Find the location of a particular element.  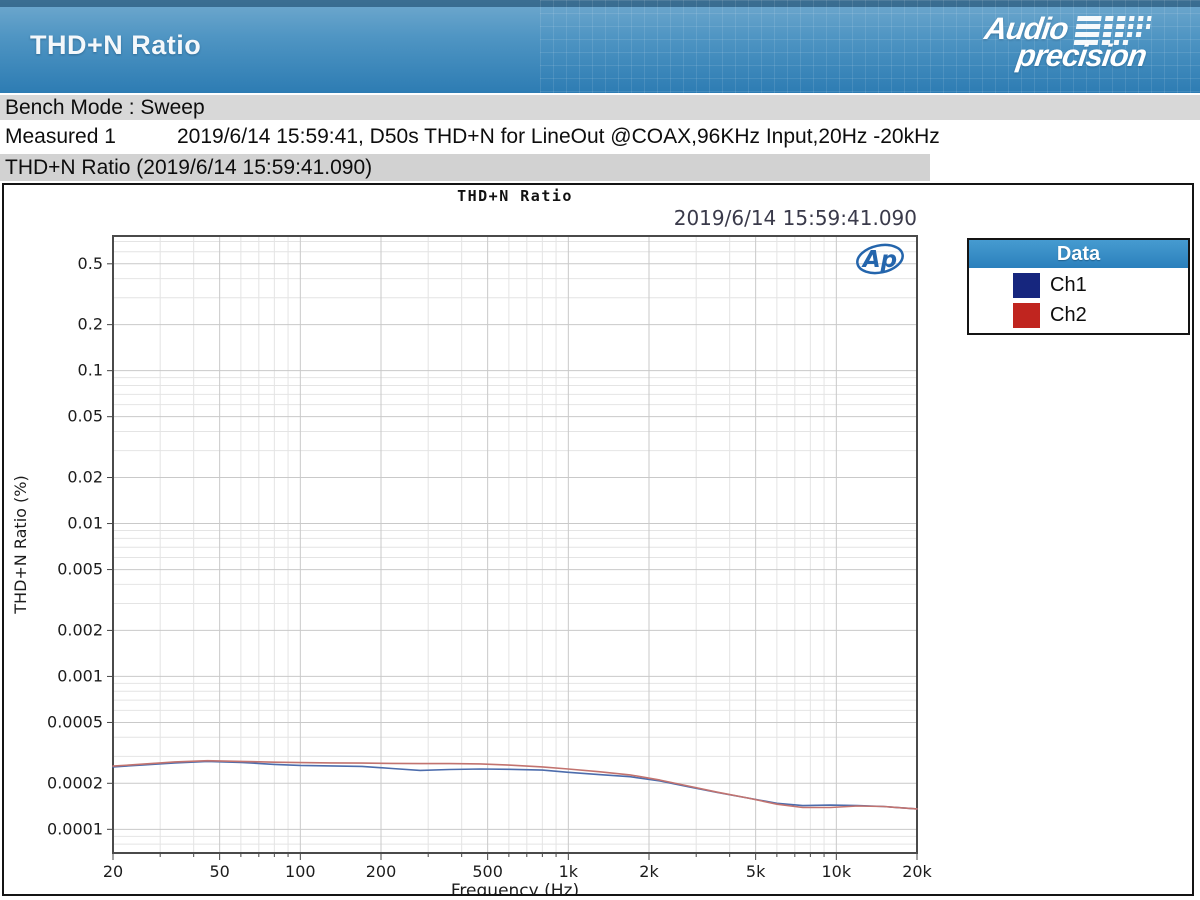

svg-text: 0.02 is located at coordinates (85, 477).